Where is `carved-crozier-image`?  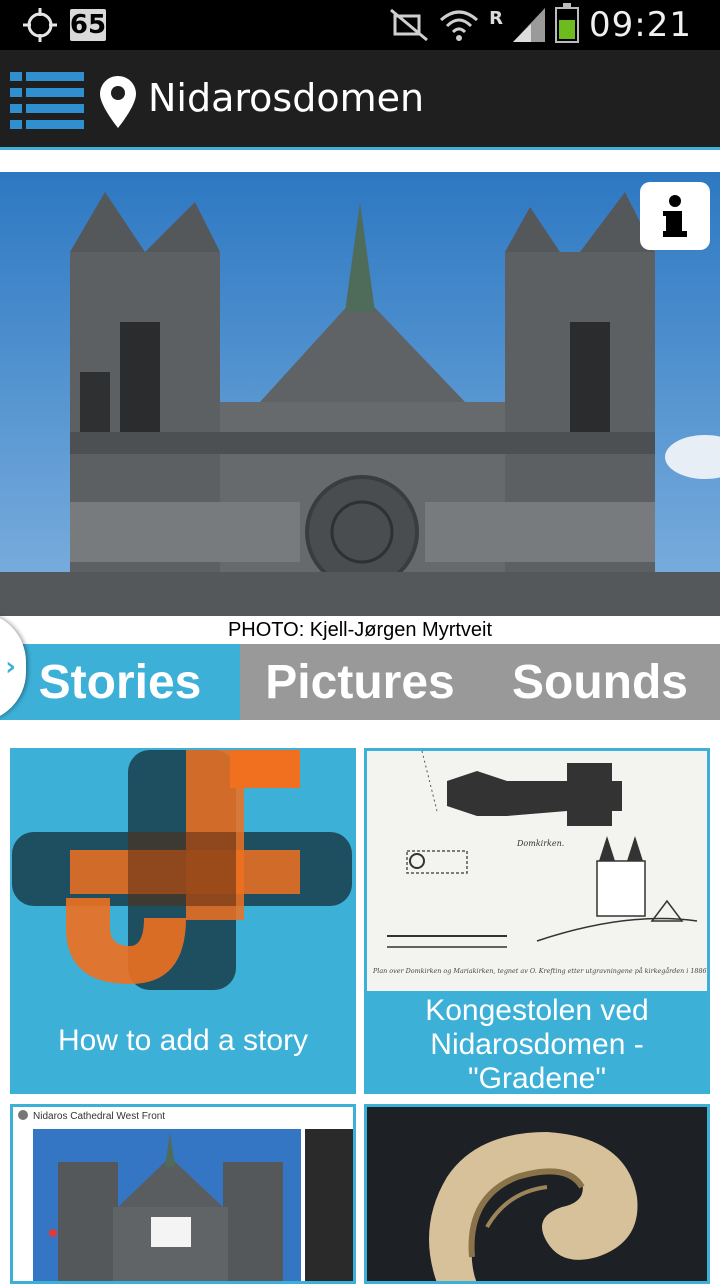
carved-crozier-image is located at coordinates (537, 1194).